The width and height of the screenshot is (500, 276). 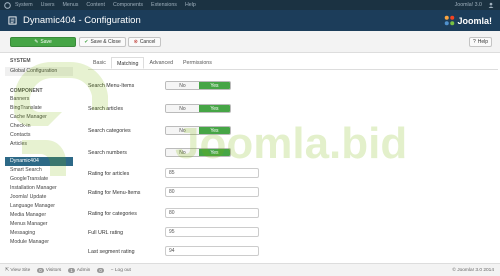 What do you see at coordinates (46, 42) in the screenshot?
I see `save-label: Save` at bounding box center [46, 42].